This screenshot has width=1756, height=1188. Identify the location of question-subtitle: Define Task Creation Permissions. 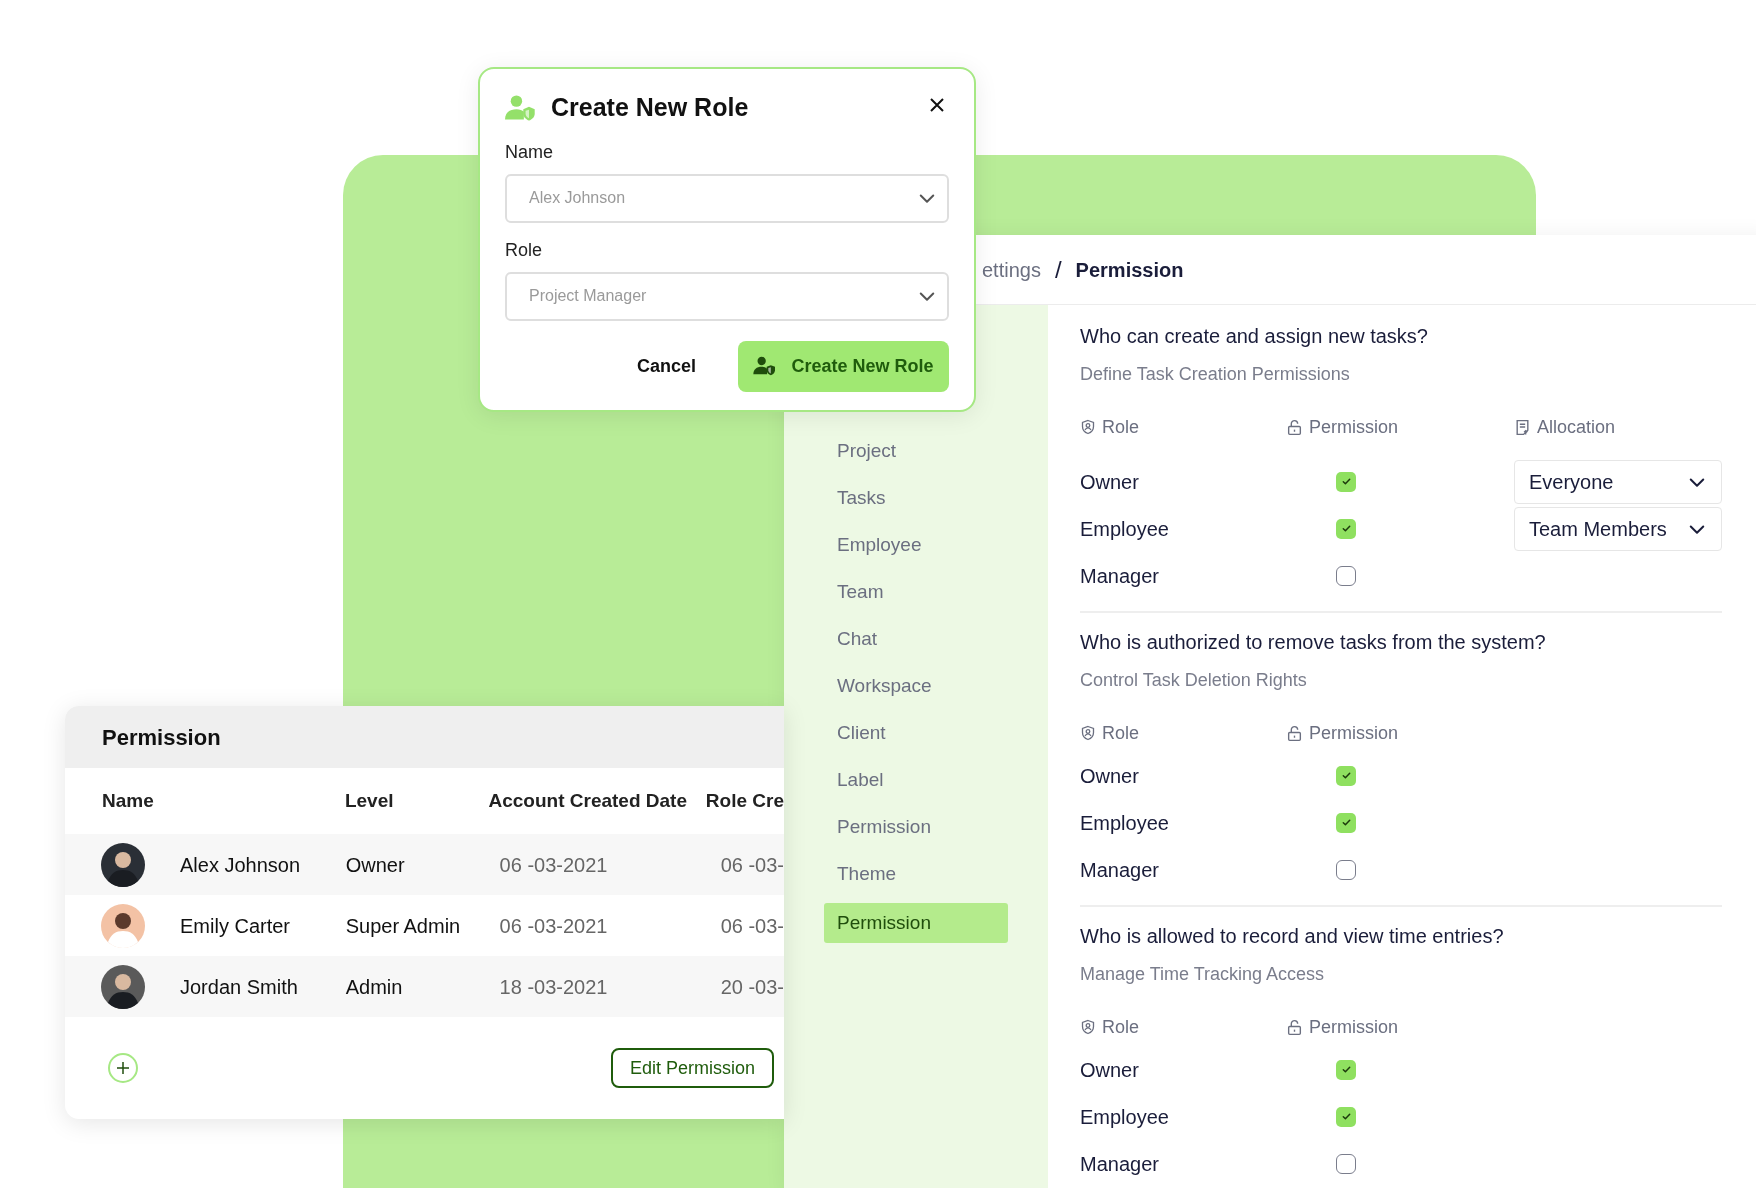
(1215, 374).